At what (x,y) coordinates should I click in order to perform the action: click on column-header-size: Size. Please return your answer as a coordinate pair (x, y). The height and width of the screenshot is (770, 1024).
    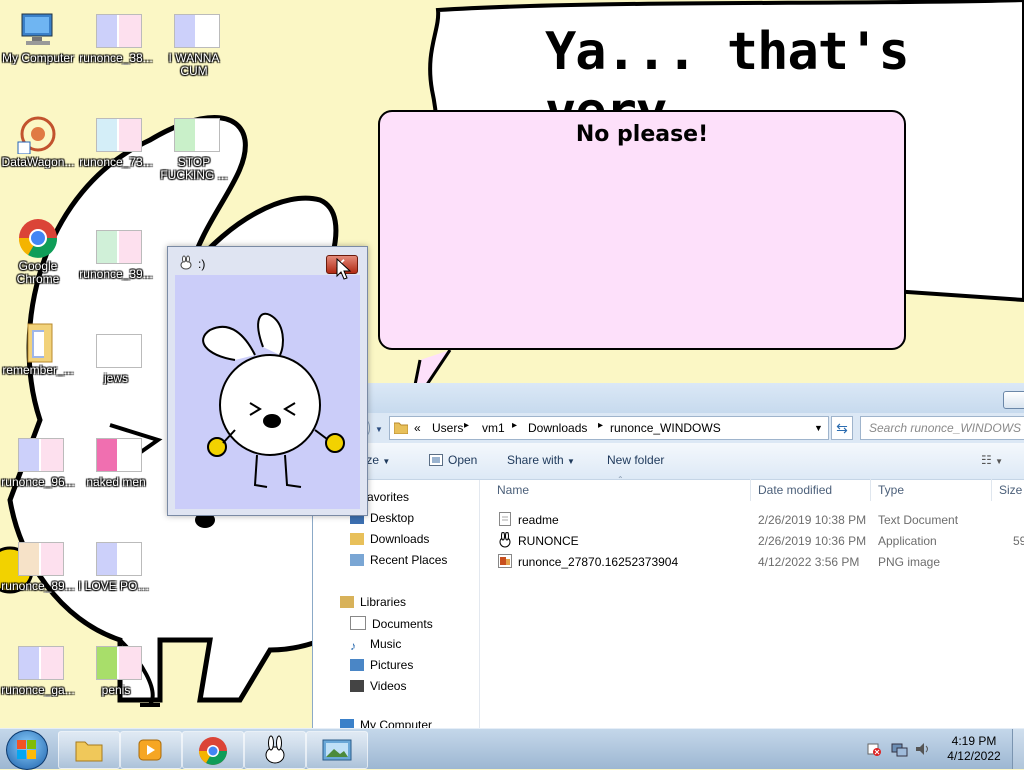
    Looking at the image, I should click on (1010, 490).